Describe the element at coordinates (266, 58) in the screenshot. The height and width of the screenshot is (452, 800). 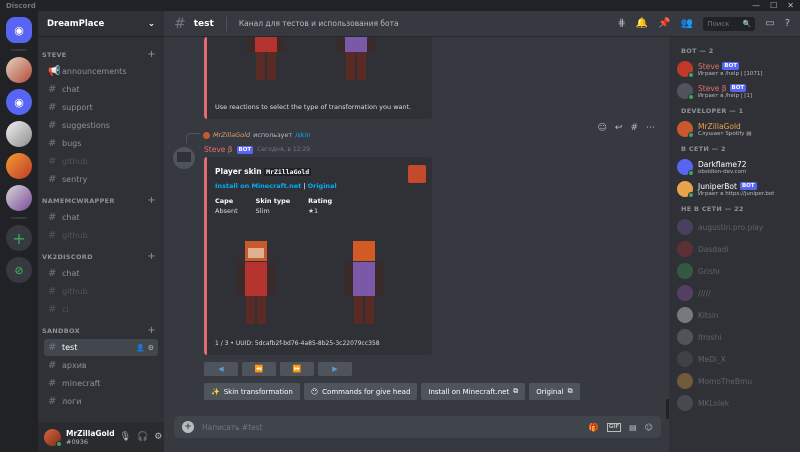
I see `skin-model` at that location.